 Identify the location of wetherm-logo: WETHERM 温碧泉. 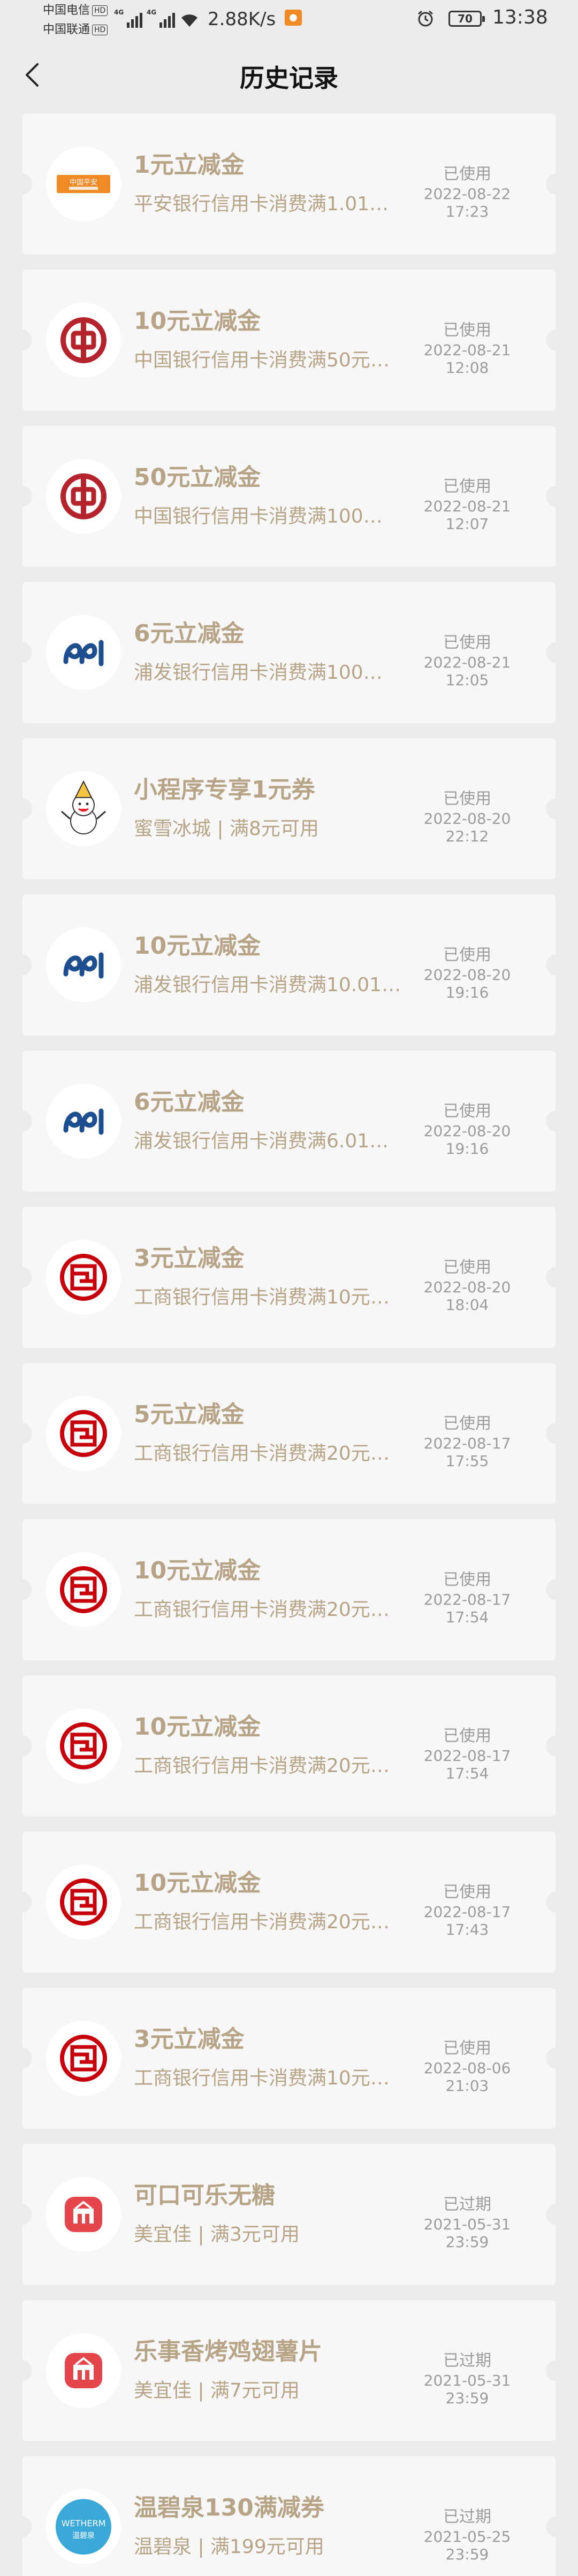
(84, 2526).